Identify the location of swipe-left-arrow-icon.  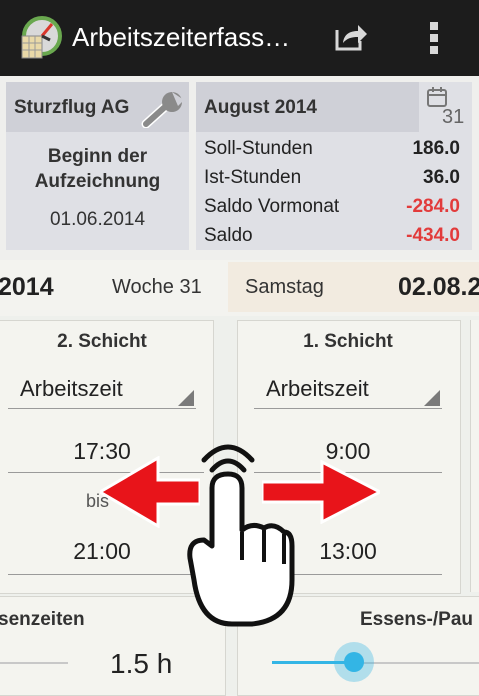
(149, 492).